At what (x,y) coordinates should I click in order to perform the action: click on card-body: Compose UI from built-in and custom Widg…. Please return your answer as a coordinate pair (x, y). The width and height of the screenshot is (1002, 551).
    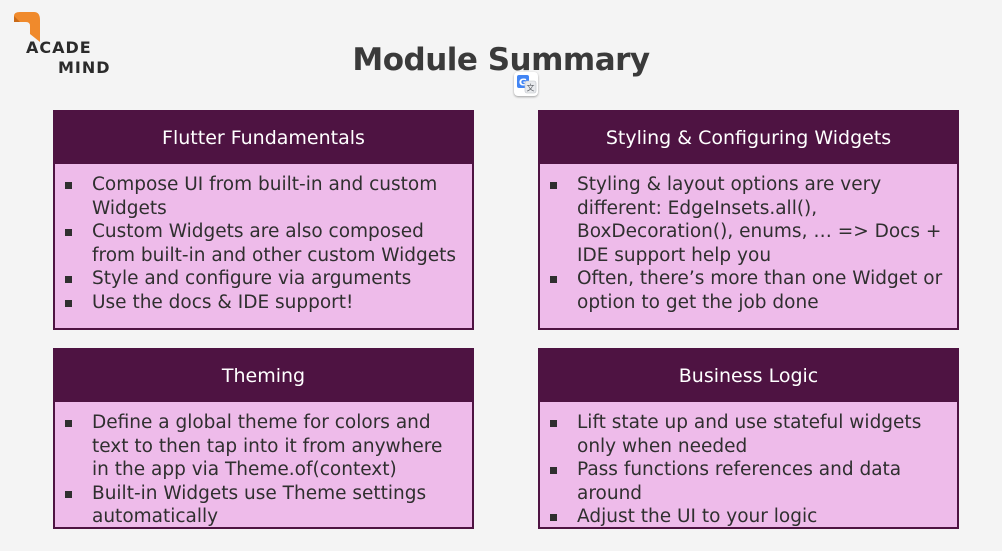
    Looking at the image, I should click on (263, 242).